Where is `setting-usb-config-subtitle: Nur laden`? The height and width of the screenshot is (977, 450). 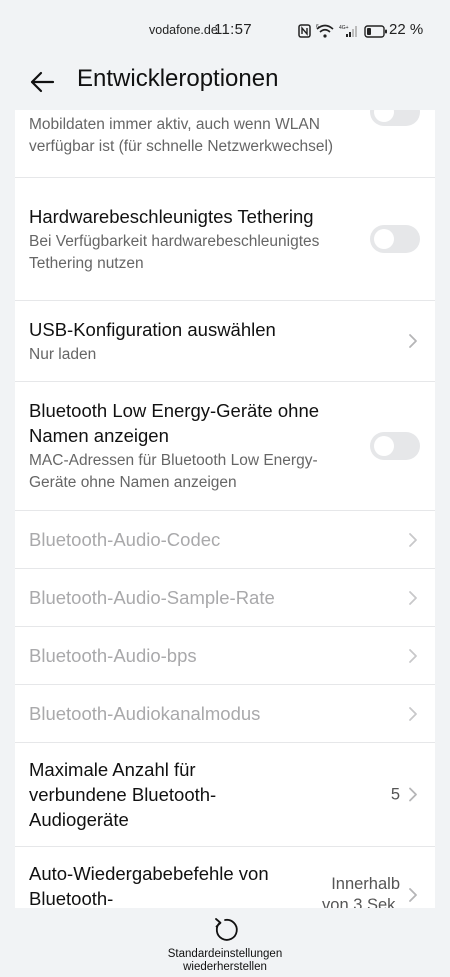
setting-usb-config-subtitle: Nur laden is located at coordinates (63, 354).